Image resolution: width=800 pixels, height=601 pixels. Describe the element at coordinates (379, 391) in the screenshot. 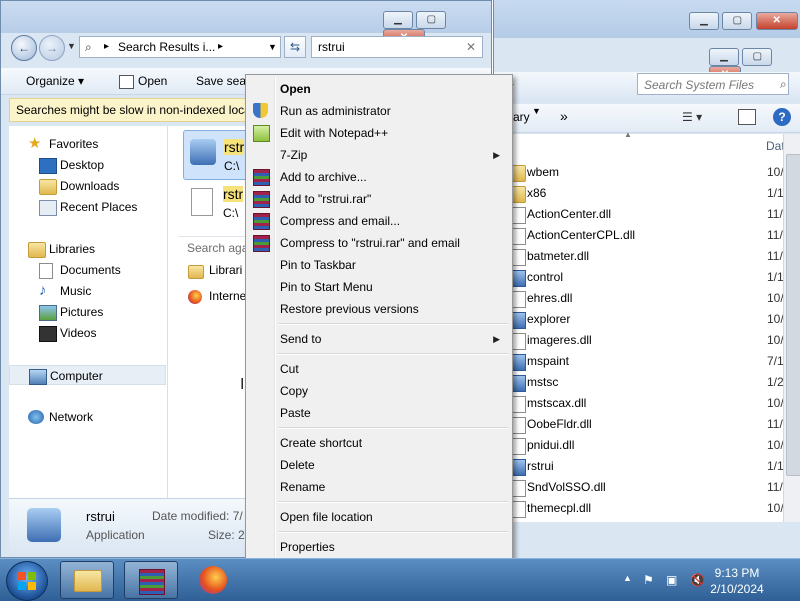

I see `menu-item-copy: Copy` at that location.